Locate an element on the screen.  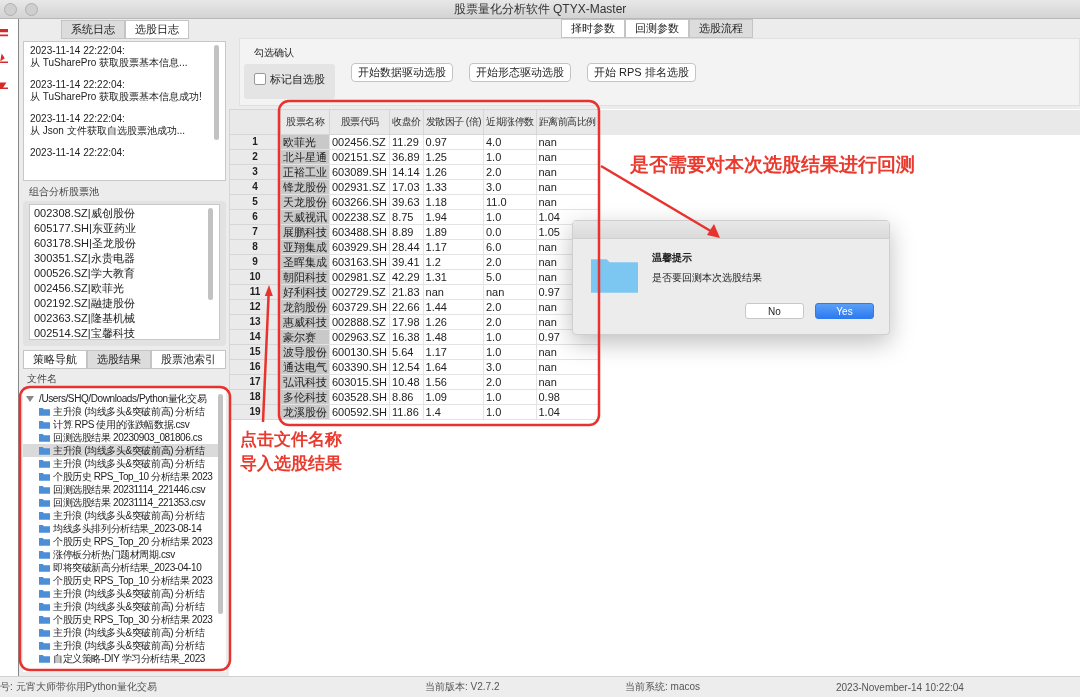
table-cell: 39.63 is located at coordinates (406, 202).